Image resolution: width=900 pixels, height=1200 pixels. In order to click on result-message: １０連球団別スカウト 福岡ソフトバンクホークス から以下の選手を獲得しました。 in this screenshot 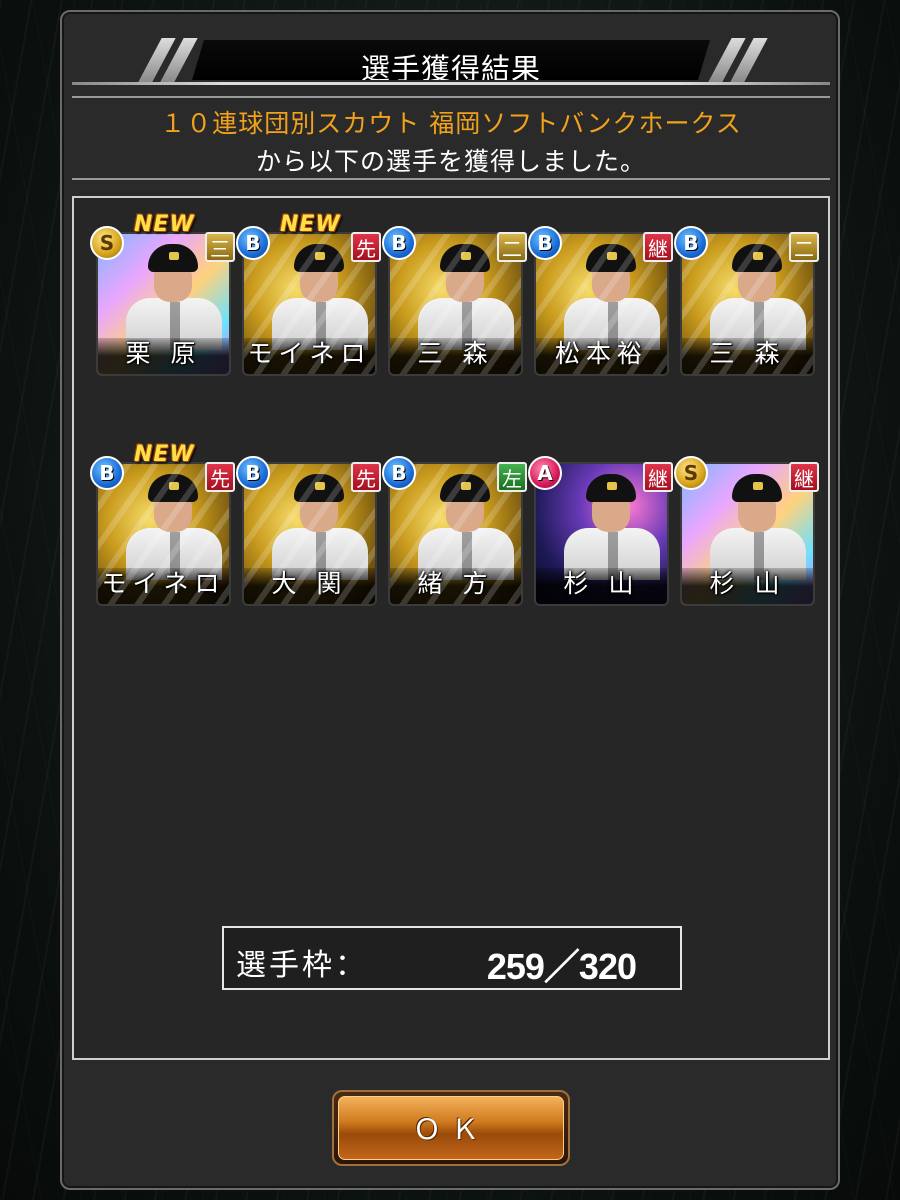, I will do `click(451, 138)`.